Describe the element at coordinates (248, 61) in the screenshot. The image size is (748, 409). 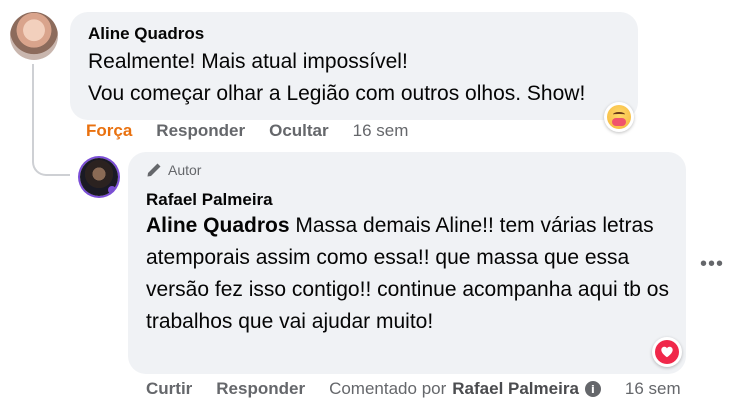
I see `comment-text-line: Realmente! Mais atual impossível!` at that location.